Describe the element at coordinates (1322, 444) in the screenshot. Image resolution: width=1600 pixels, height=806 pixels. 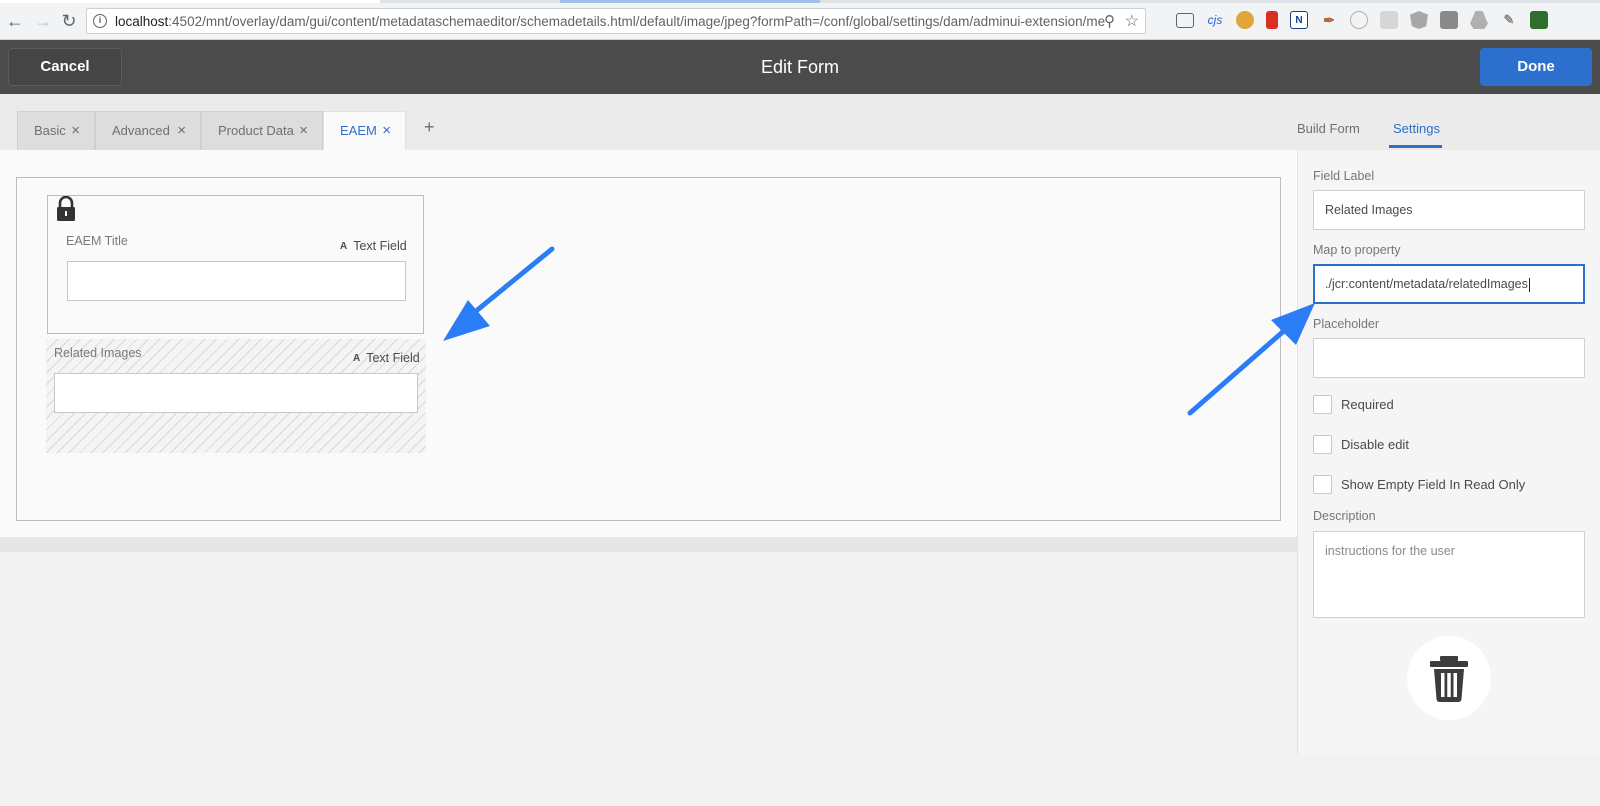
I see `disable-edit-checkbox` at that location.